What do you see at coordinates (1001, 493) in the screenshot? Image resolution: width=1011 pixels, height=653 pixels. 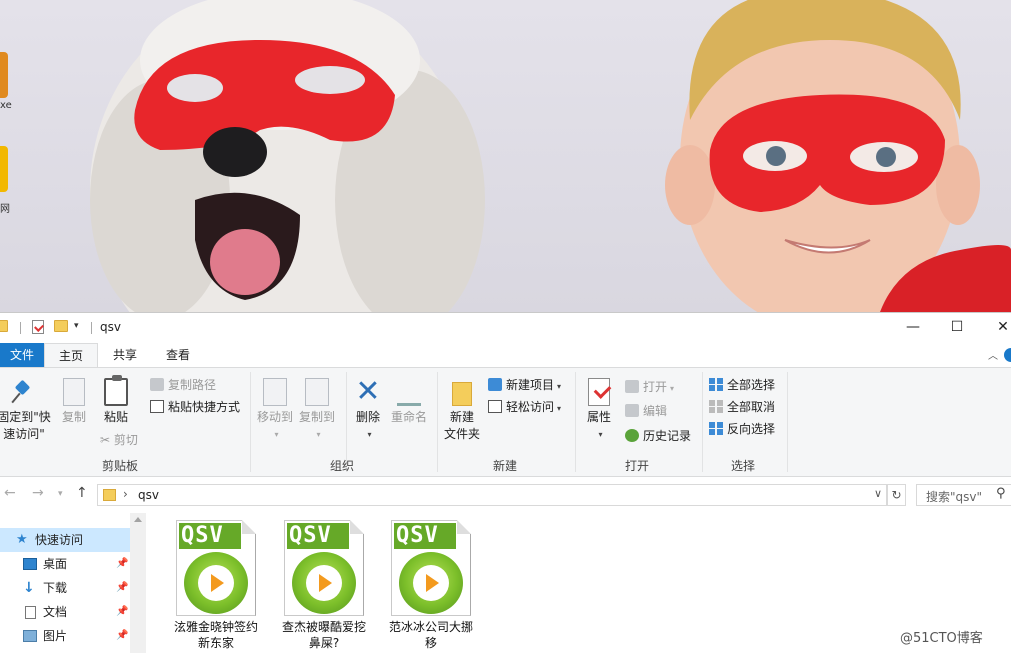 I see `search-icon: ⚲` at bounding box center [1001, 493].